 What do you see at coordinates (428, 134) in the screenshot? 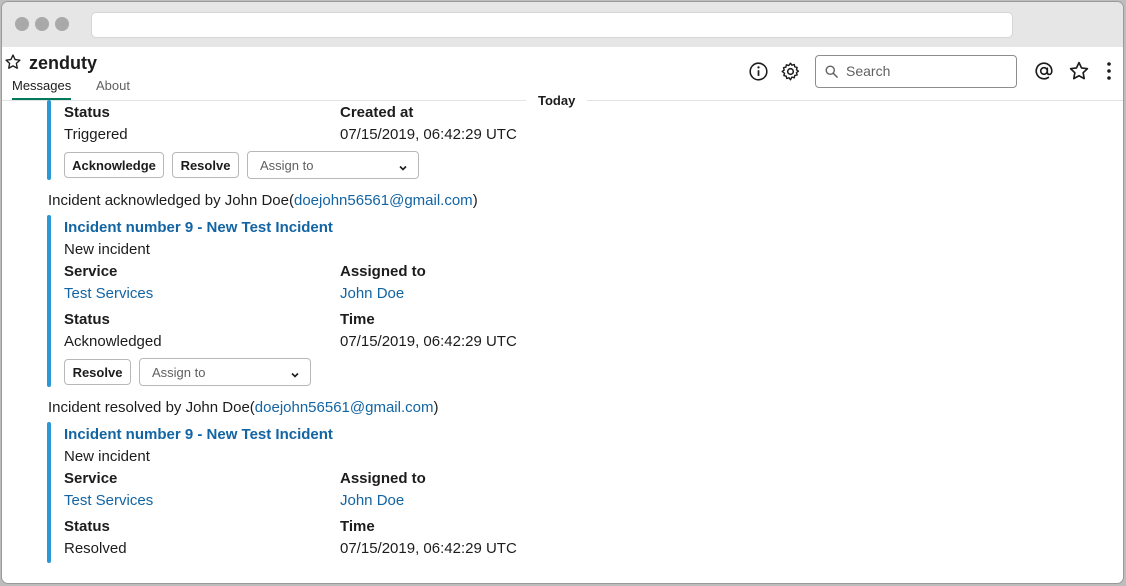
I see `created-at-value: 07/15/2019, 06:42:29 UTC` at bounding box center [428, 134].